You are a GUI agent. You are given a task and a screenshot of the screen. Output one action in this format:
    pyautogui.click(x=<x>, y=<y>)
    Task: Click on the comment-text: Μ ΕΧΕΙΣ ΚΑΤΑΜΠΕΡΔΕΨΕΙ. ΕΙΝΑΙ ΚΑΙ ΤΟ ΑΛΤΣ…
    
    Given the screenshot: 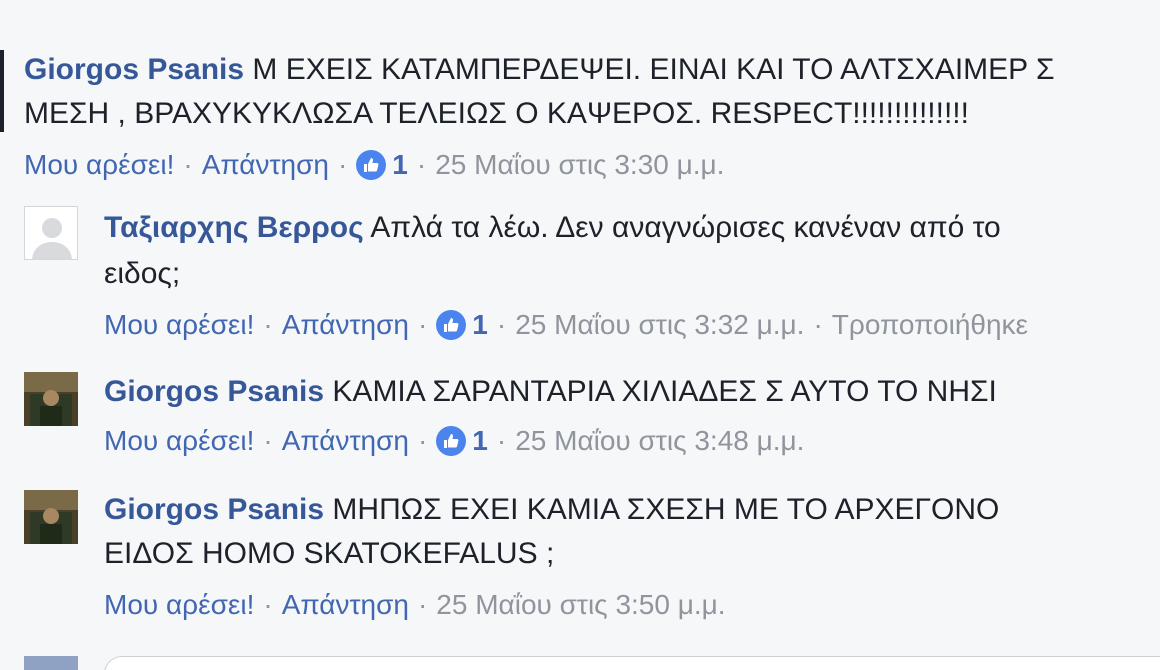 What is the action you would take?
    pyautogui.click(x=653, y=69)
    